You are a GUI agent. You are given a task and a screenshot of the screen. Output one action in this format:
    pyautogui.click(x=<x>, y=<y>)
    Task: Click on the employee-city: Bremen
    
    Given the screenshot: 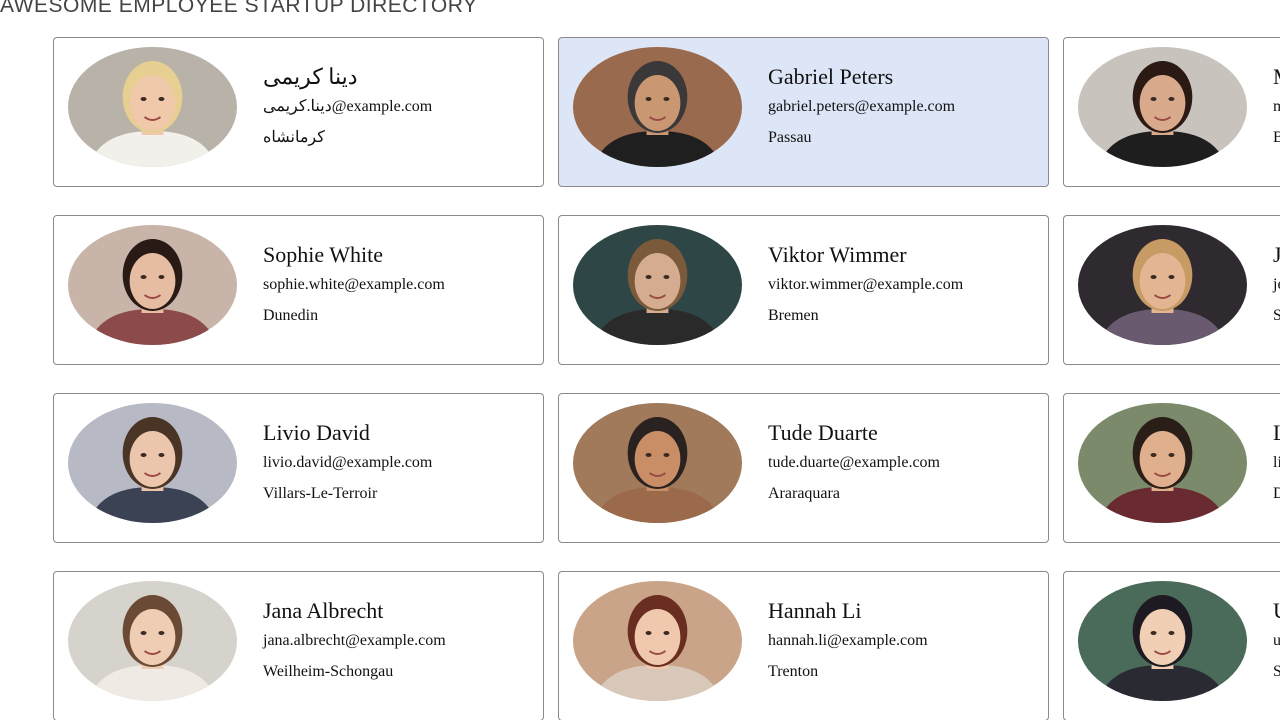 What is the action you would take?
    pyautogui.click(x=793, y=315)
    